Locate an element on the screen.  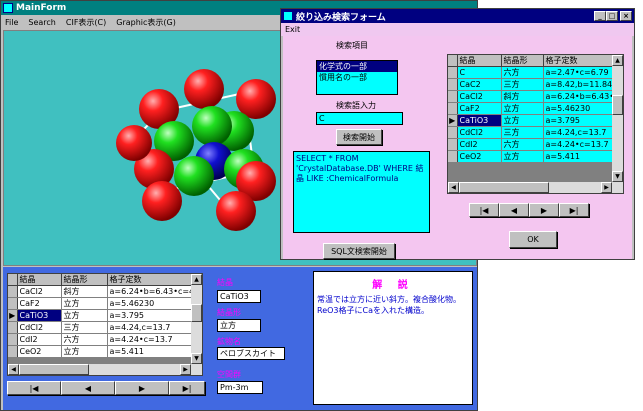
main-table-row: CeO2 立方 a=5.411 is located at coordinates (100, 351).